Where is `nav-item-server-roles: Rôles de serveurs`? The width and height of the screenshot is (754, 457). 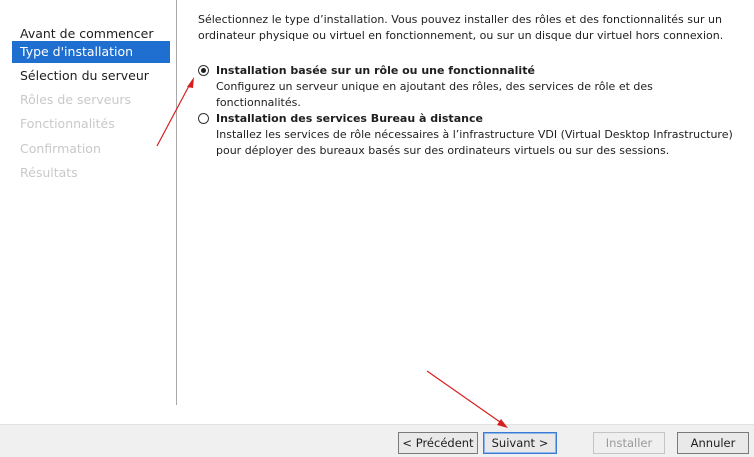 nav-item-server-roles: Rôles de serveurs is located at coordinates (76, 99).